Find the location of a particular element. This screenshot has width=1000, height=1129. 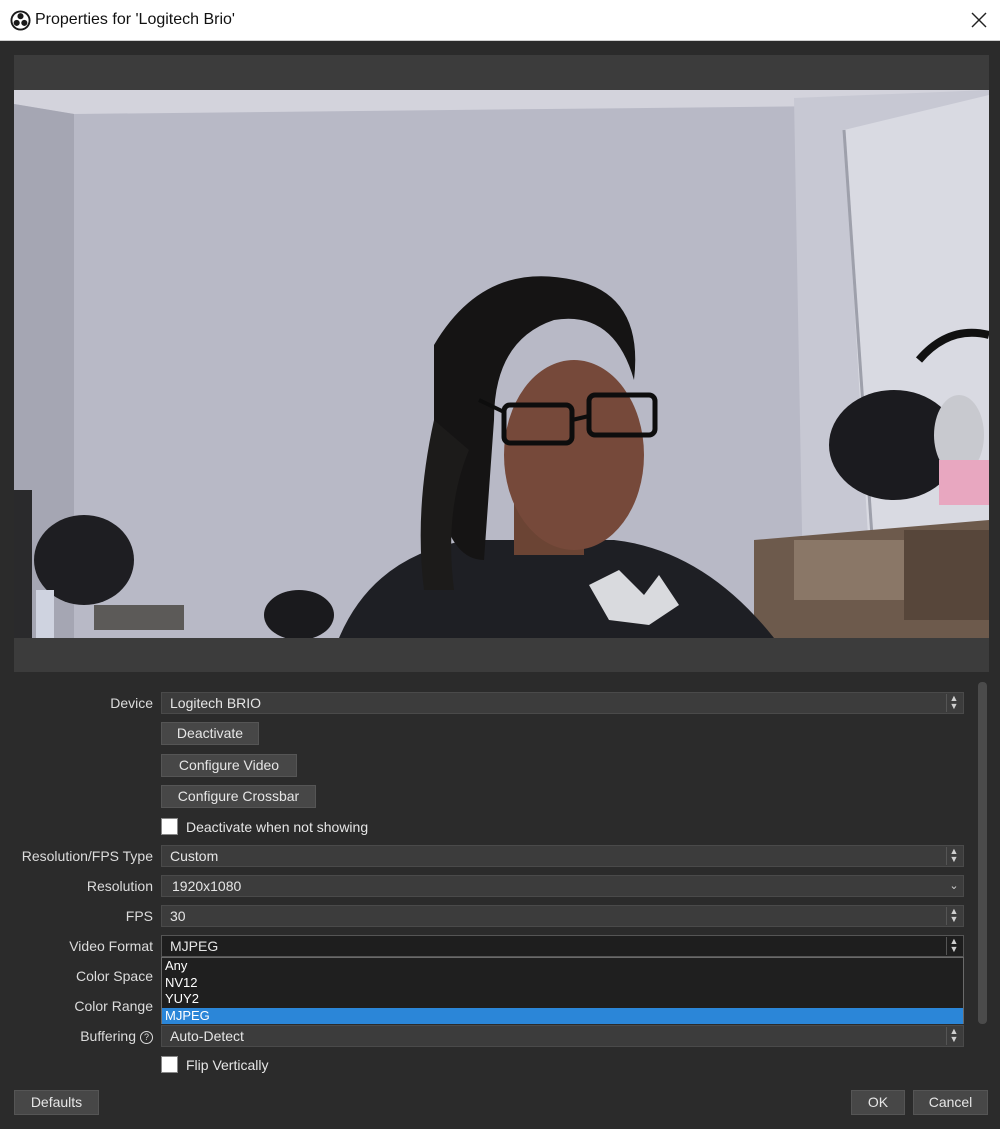

deactivate-when-not-showing-checkbox is located at coordinates (169, 826).